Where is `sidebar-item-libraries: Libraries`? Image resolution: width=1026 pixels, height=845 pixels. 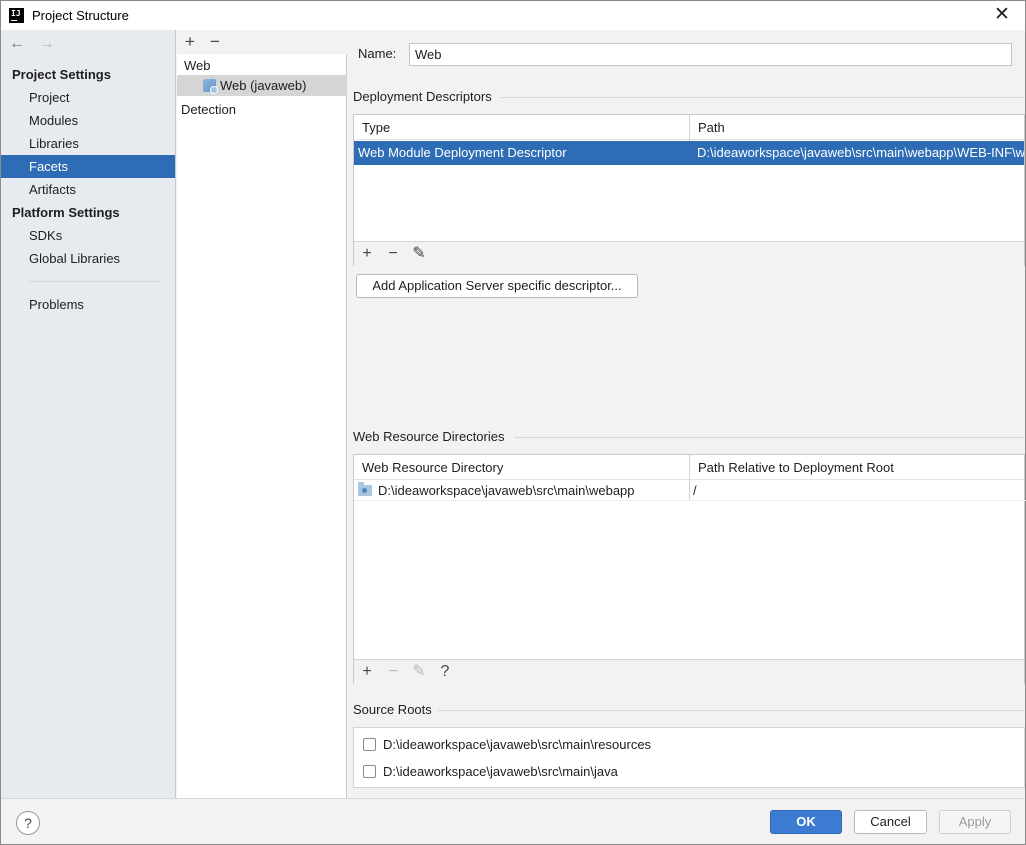 sidebar-item-libraries: Libraries is located at coordinates (88, 143).